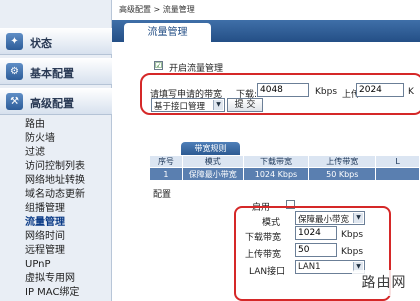 This screenshot has width=420, height=301. I want to click on lan-interface-value: LAN1, so click(309, 267).